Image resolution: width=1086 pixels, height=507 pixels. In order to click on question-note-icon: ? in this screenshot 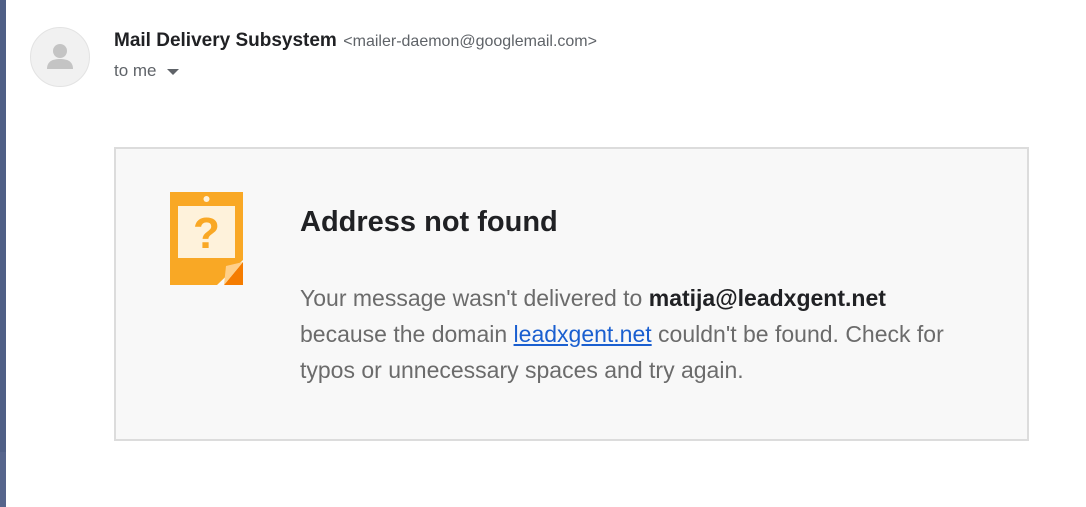, I will do `click(206, 238)`.